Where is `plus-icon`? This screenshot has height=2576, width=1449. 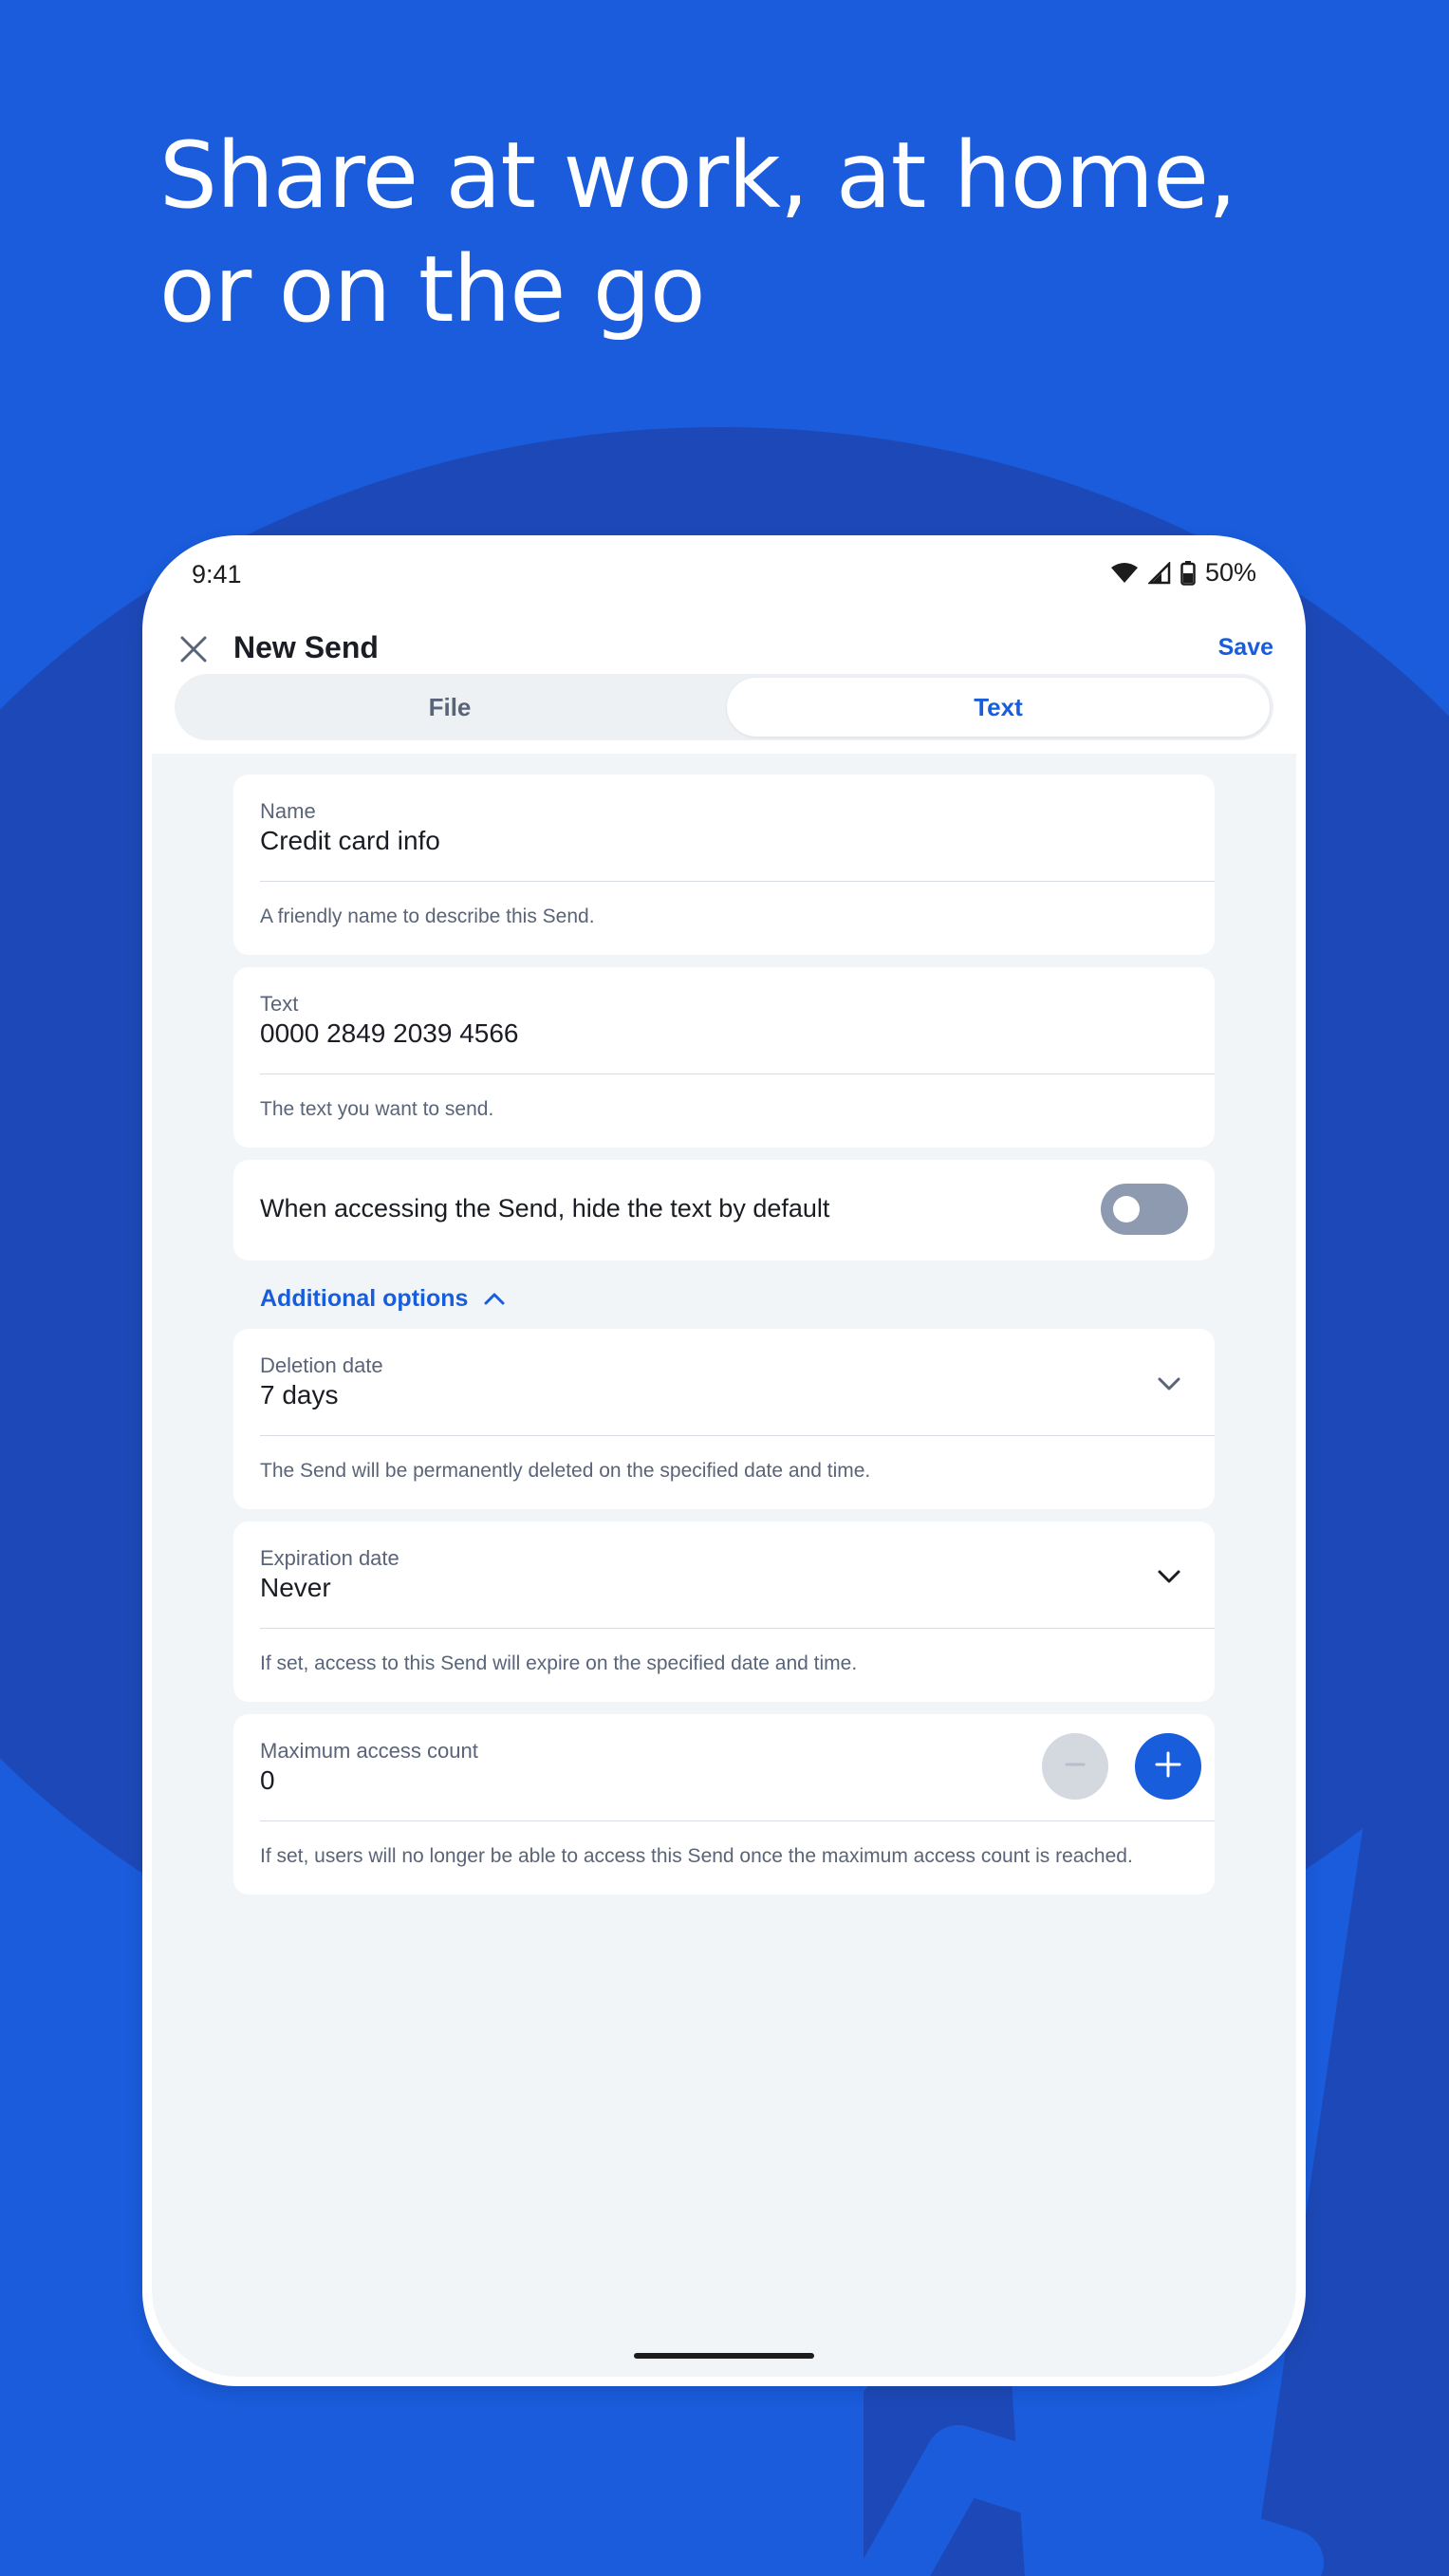
plus-icon is located at coordinates (1168, 1767).